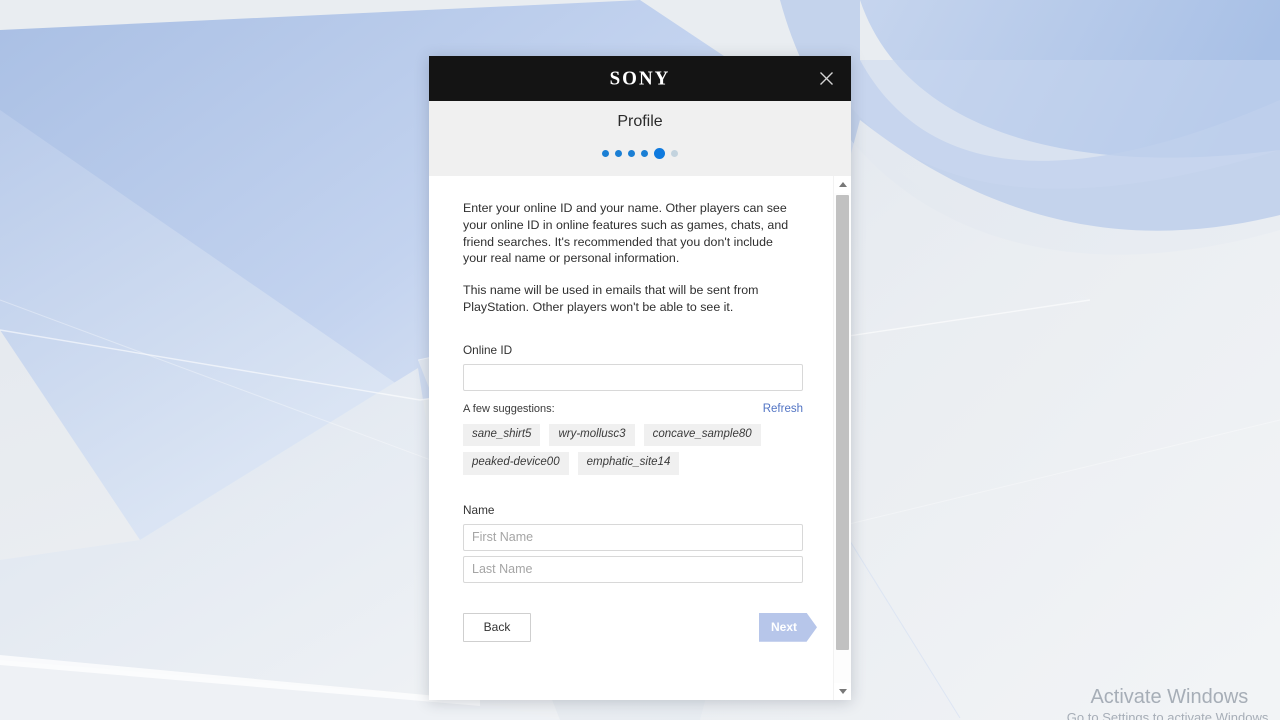  I want to click on page-title: Profile, so click(640, 121).